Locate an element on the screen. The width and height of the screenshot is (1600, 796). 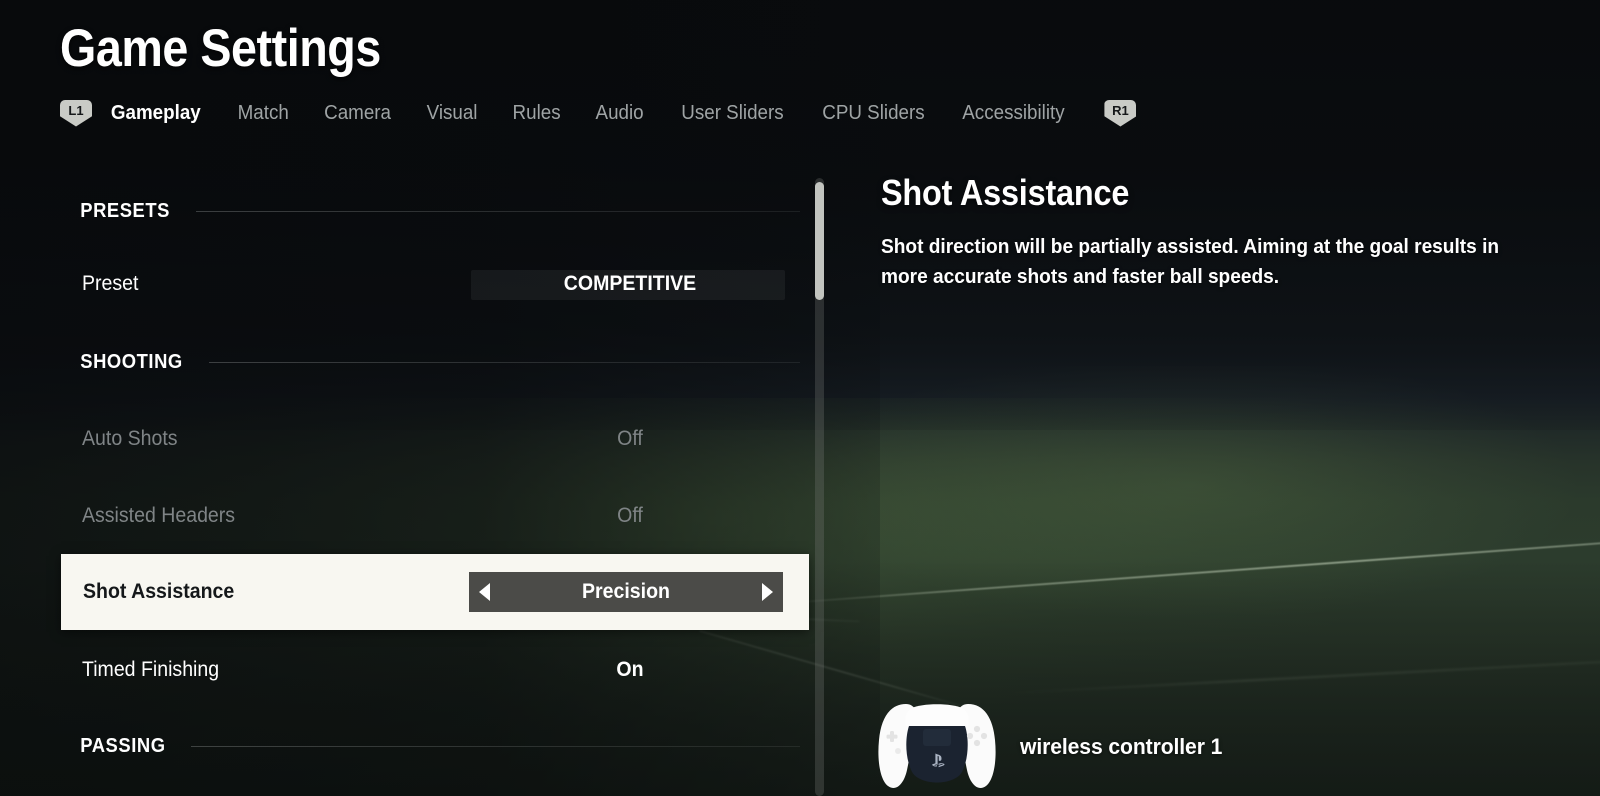
setting-label: Auto Shots is located at coordinates (130, 438).